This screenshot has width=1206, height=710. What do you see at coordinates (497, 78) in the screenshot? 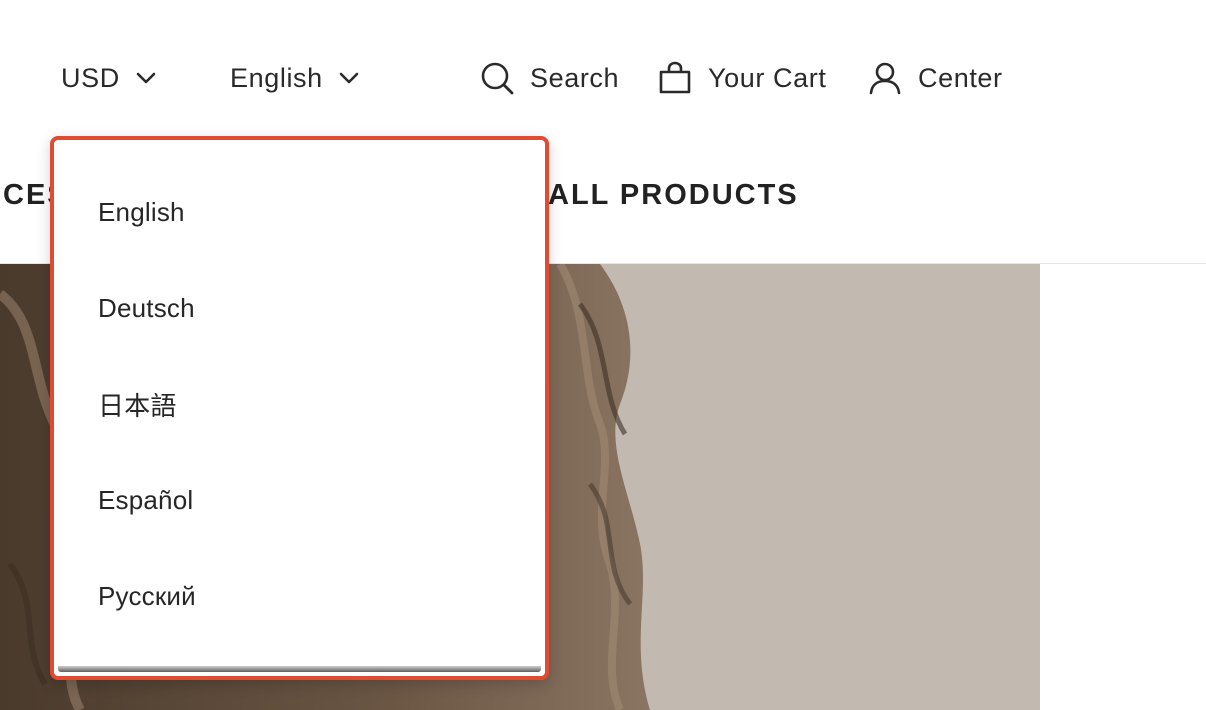
I see `search-icon` at bounding box center [497, 78].